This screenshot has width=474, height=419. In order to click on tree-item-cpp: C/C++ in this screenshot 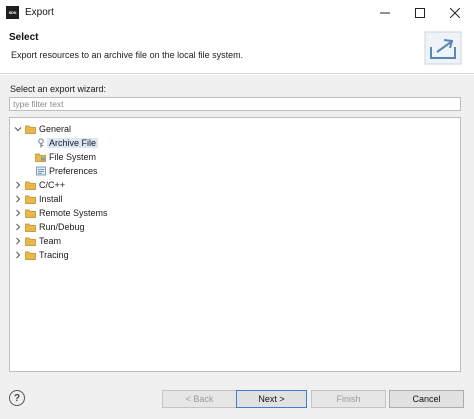, I will do `click(39, 185)`.